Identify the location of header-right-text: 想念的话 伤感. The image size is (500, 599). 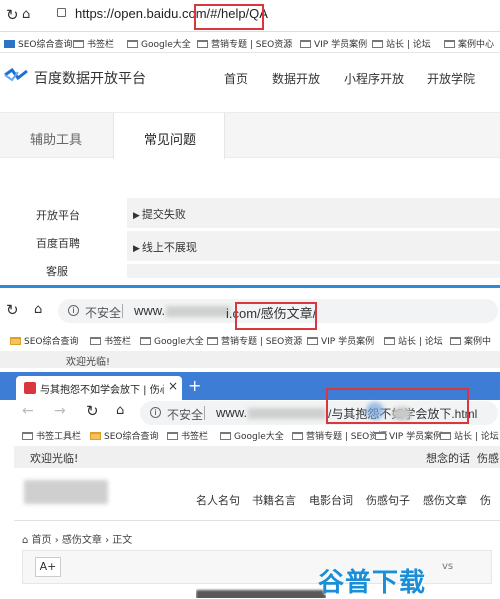
(462, 458).